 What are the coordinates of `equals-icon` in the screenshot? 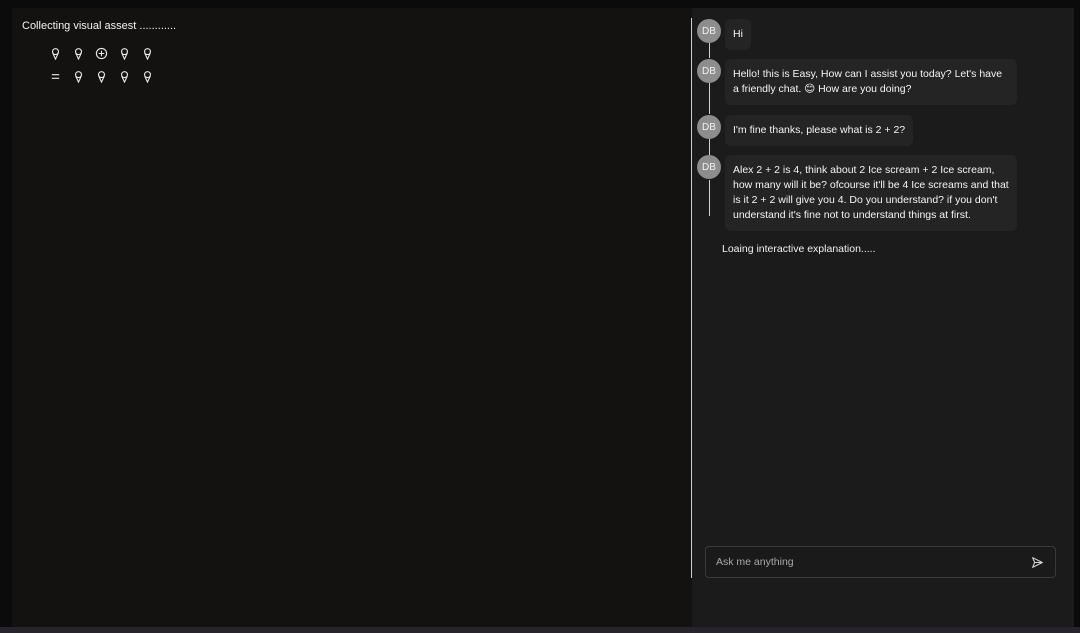 It's located at (55, 76).